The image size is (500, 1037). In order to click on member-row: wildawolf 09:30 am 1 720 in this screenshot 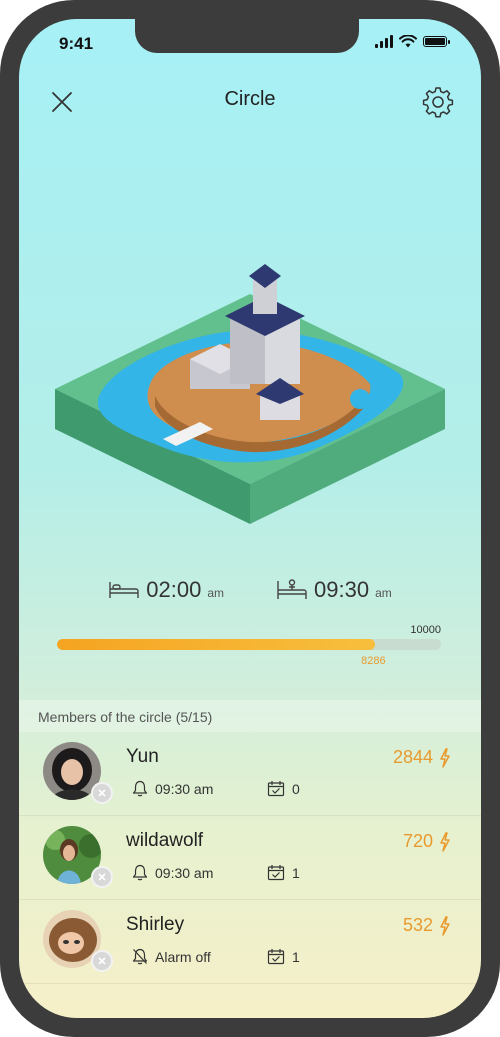, I will do `click(250, 858)`.